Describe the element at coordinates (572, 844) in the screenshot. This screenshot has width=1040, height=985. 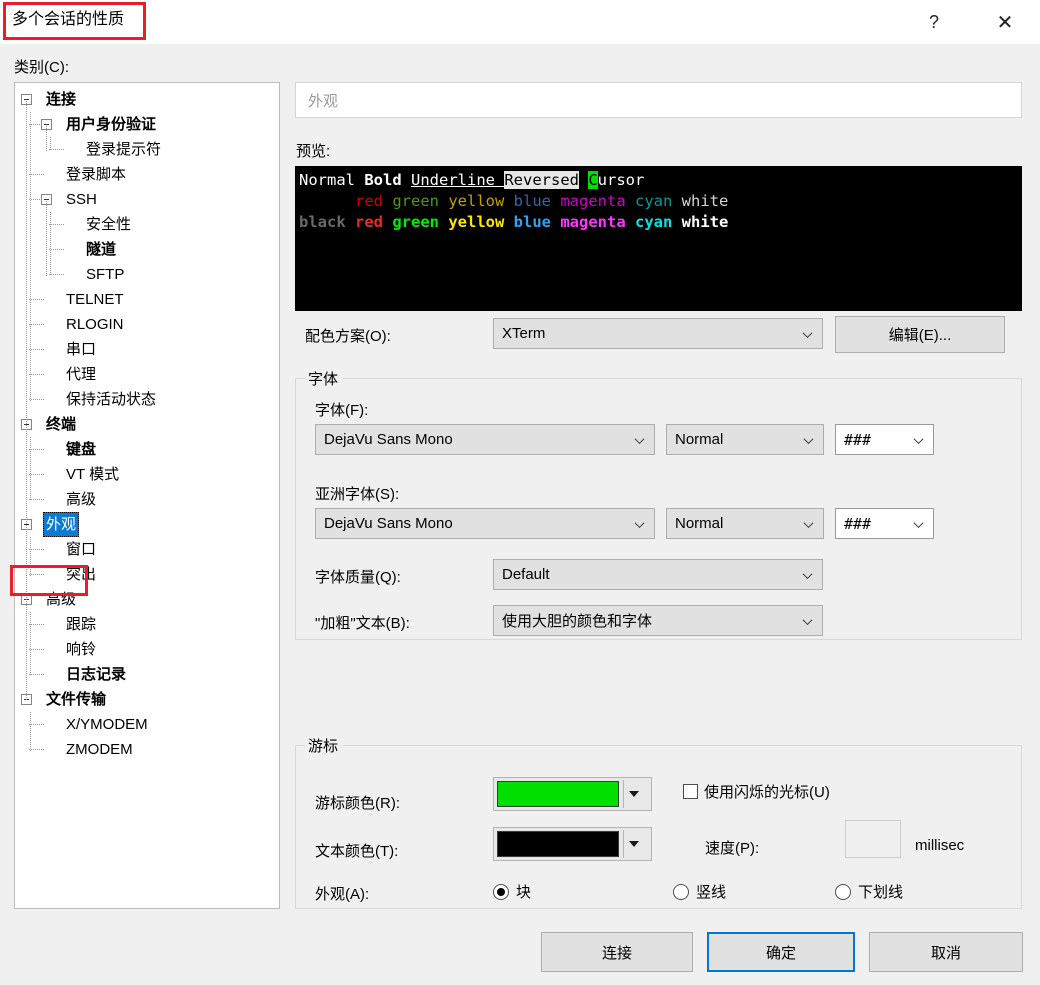
I see `text-colour-picker` at that location.